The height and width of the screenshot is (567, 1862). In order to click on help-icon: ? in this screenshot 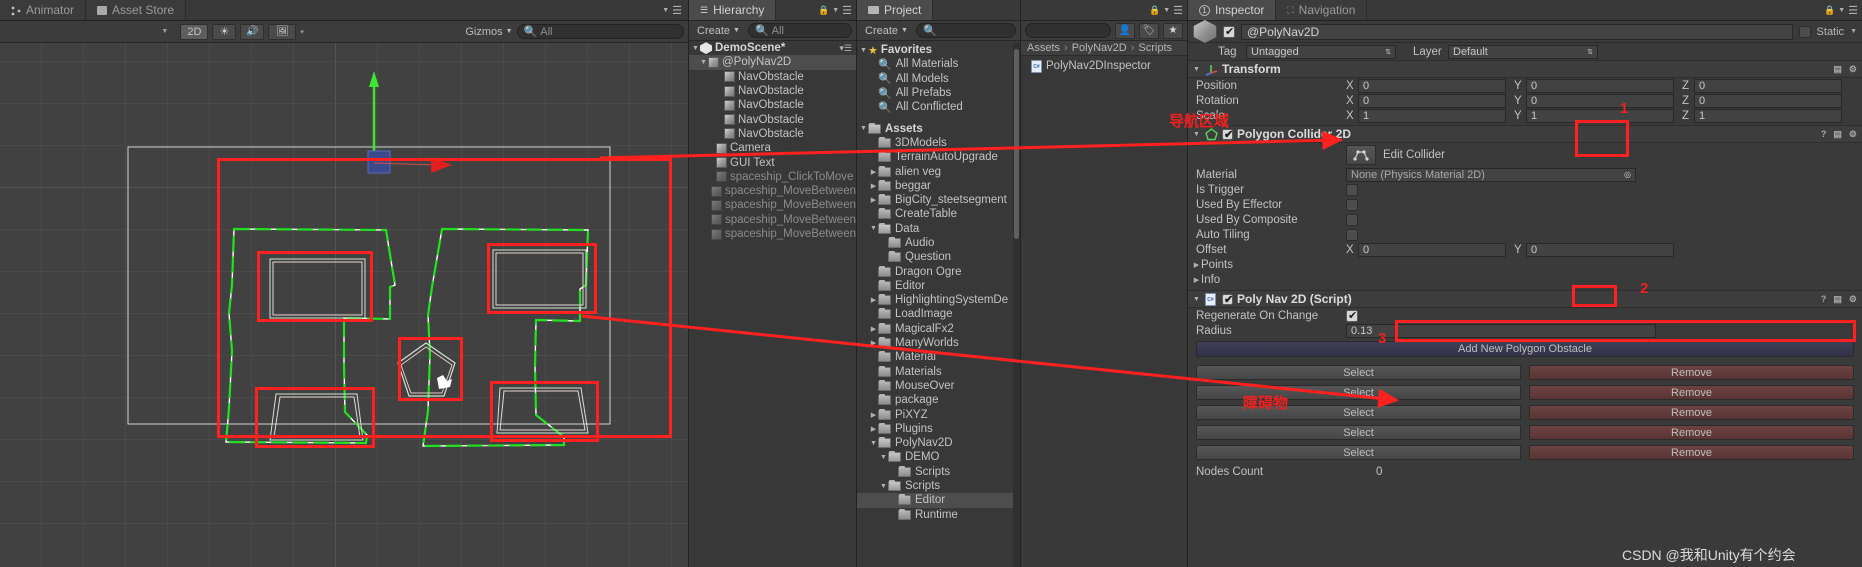, I will do `click(1824, 134)`.